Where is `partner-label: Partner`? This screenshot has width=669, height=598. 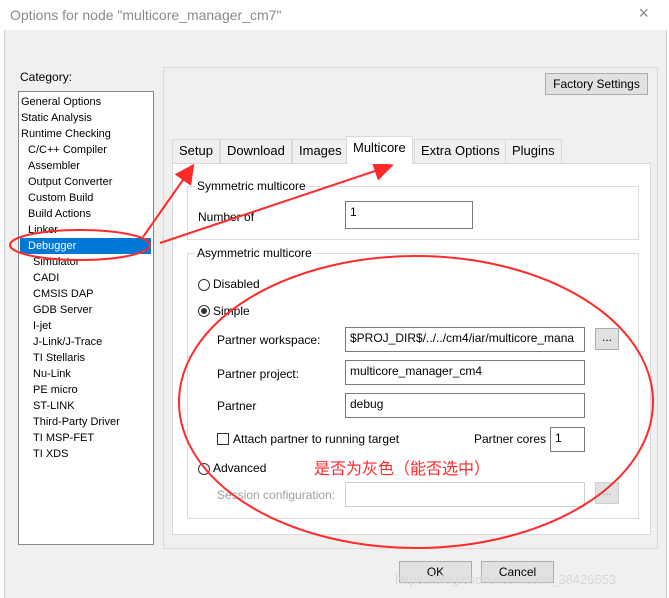
partner-label: Partner is located at coordinates (237, 406).